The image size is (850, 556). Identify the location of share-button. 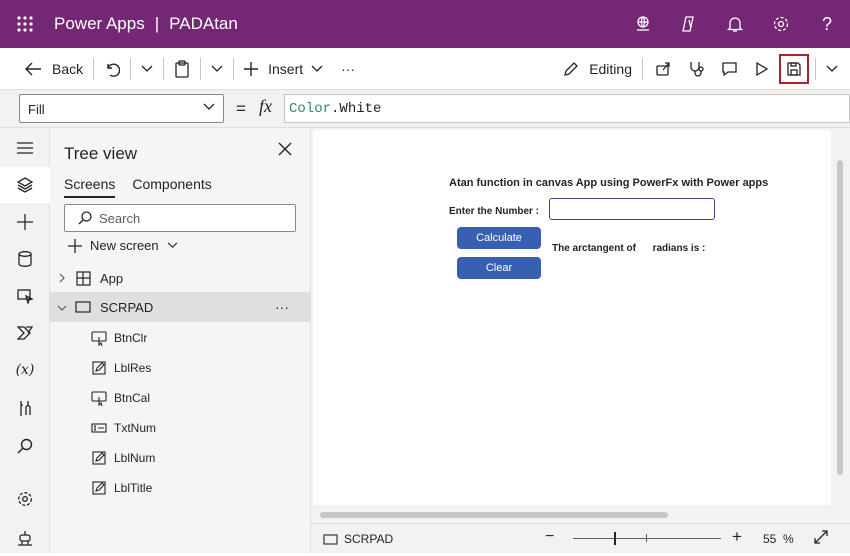
(663, 69).